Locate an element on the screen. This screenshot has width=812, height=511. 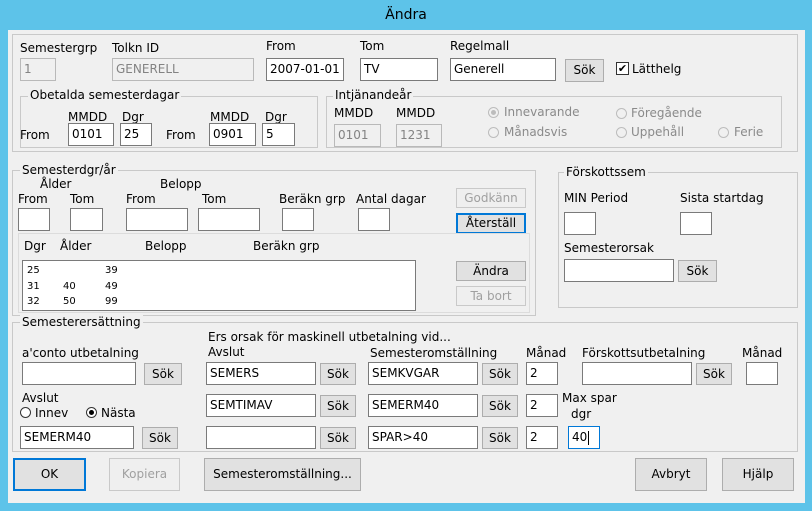
latthelg-checkbox: ✔ is located at coordinates (622, 68).